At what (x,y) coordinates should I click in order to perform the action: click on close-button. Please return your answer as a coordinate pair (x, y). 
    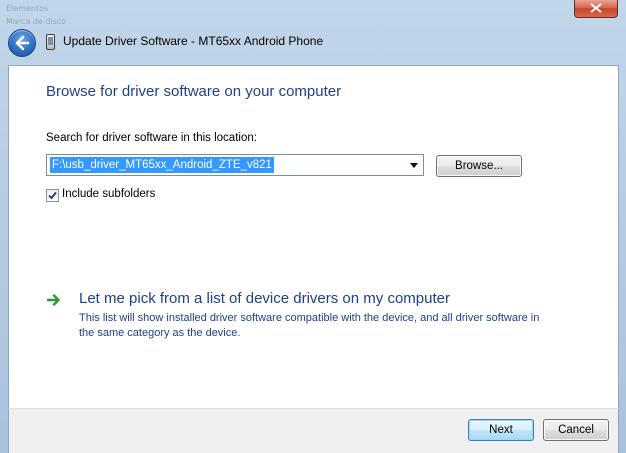
    Looking at the image, I should click on (596, 9).